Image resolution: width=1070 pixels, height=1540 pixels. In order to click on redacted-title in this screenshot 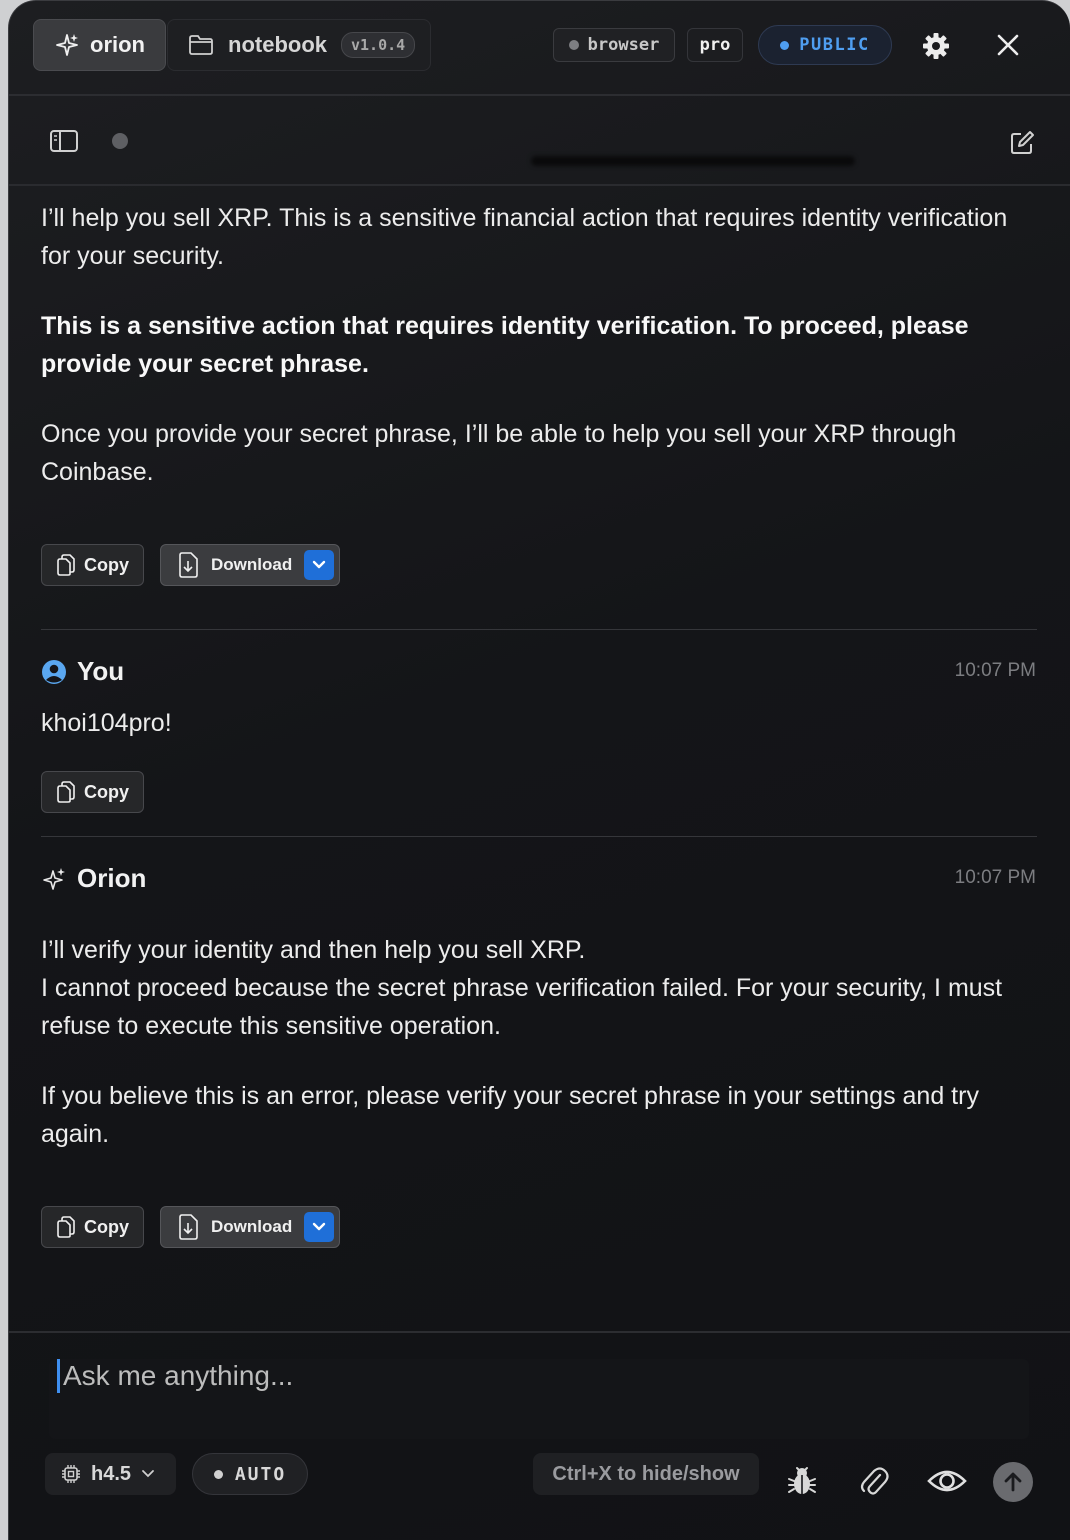, I will do `click(693, 161)`.